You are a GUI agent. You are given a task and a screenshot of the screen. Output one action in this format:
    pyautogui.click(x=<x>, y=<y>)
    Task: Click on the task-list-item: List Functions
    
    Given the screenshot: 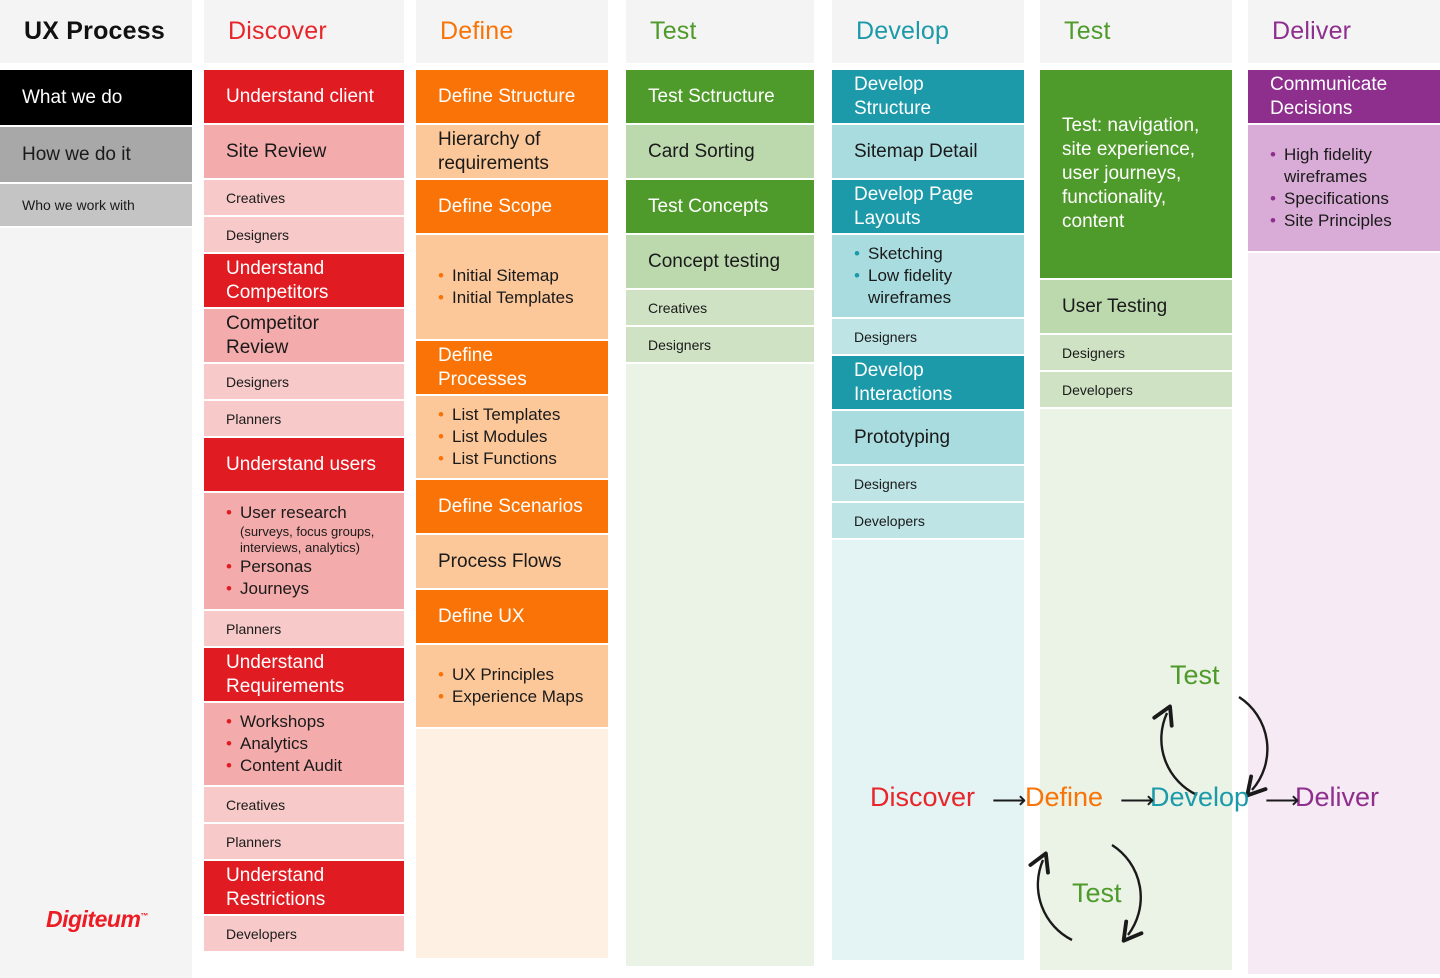 What is the action you would take?
    pyautogui.click(x=512, y=459)
    